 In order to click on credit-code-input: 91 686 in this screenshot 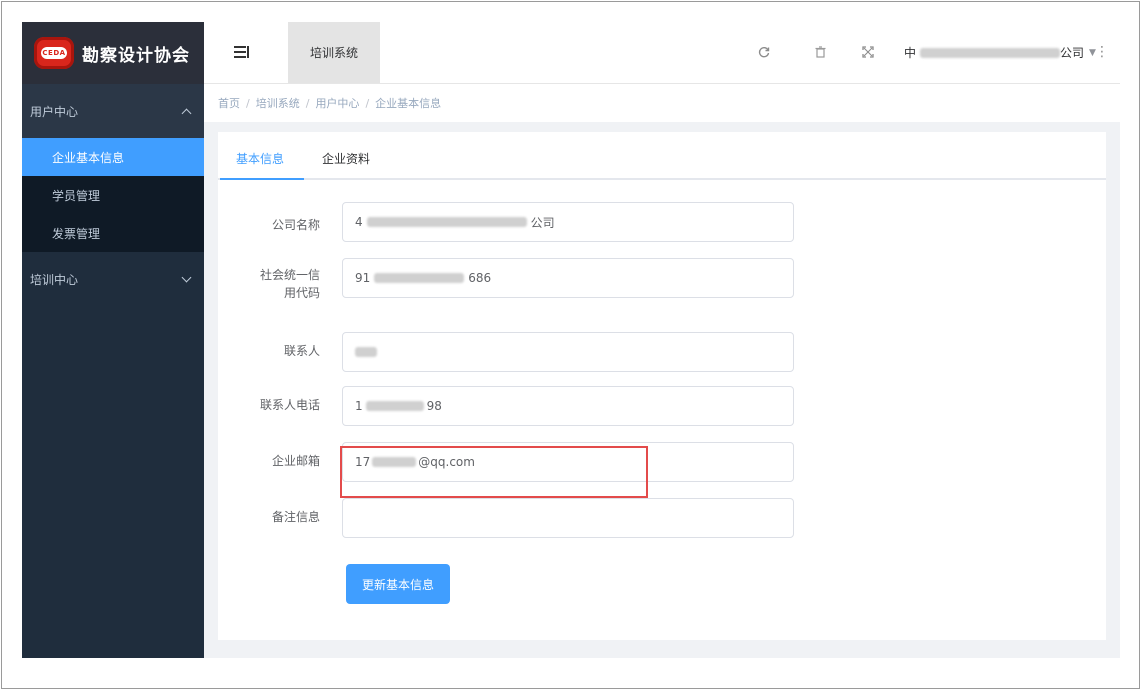, I will do `click(568, 278)`.